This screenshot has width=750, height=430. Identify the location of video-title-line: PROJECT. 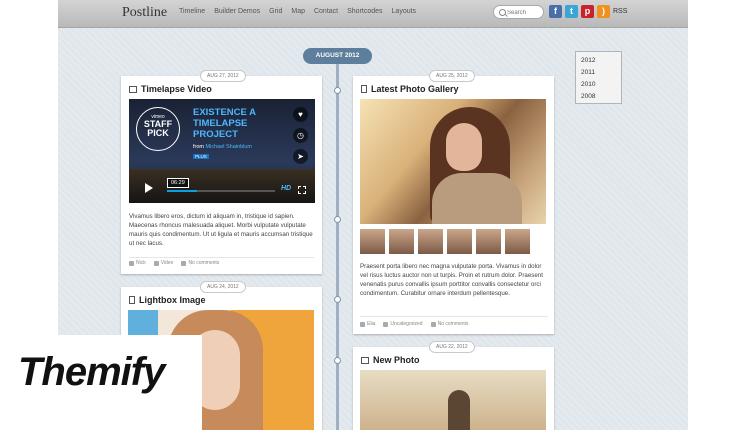
(215, 134).